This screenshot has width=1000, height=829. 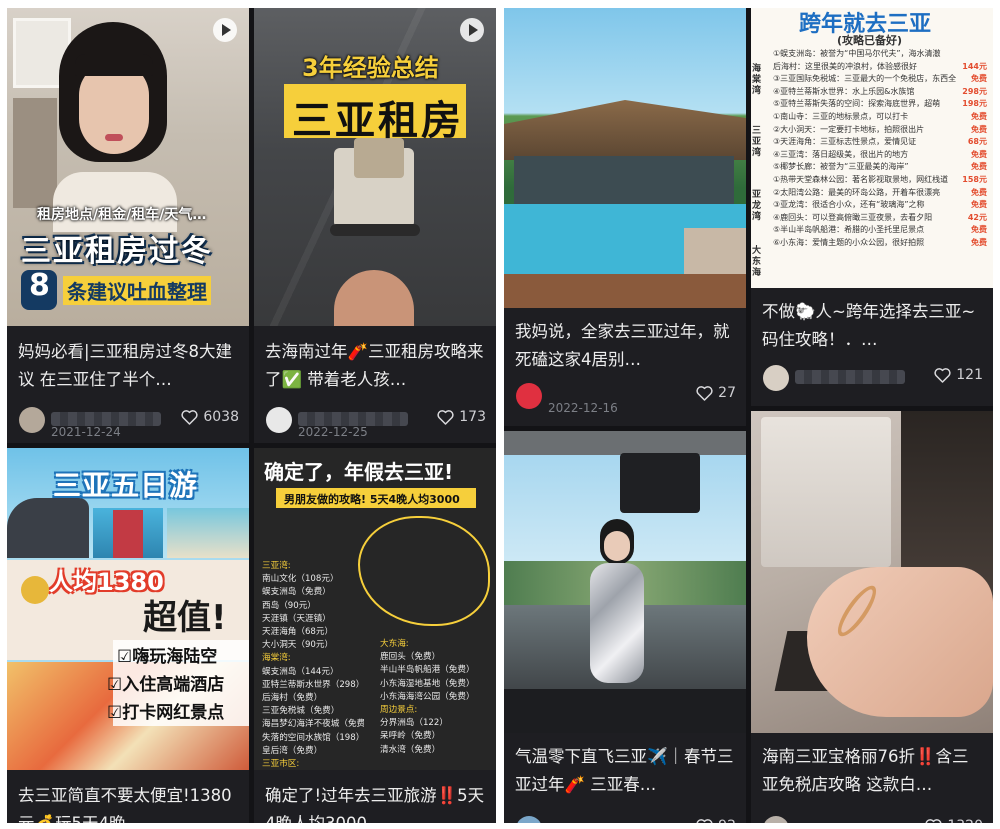 I want to click on guide-line: 皇后湾（免费）, so click(x=292, y=750).